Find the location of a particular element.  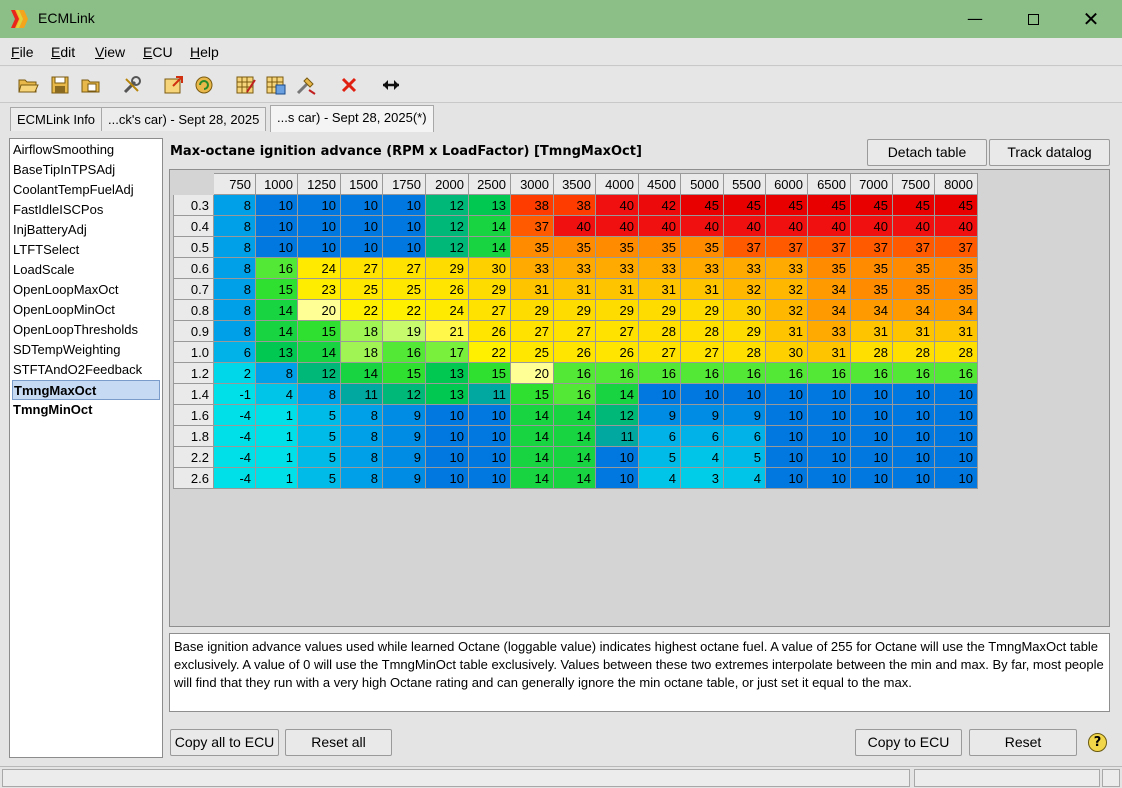

copy-all-to-ecu-button: Copy all to ECU is located at coordinates (224, 742).